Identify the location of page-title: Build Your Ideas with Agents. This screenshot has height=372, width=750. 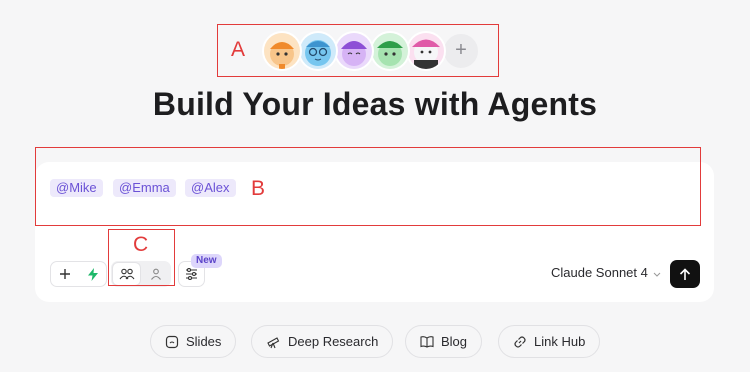
(375, 104).